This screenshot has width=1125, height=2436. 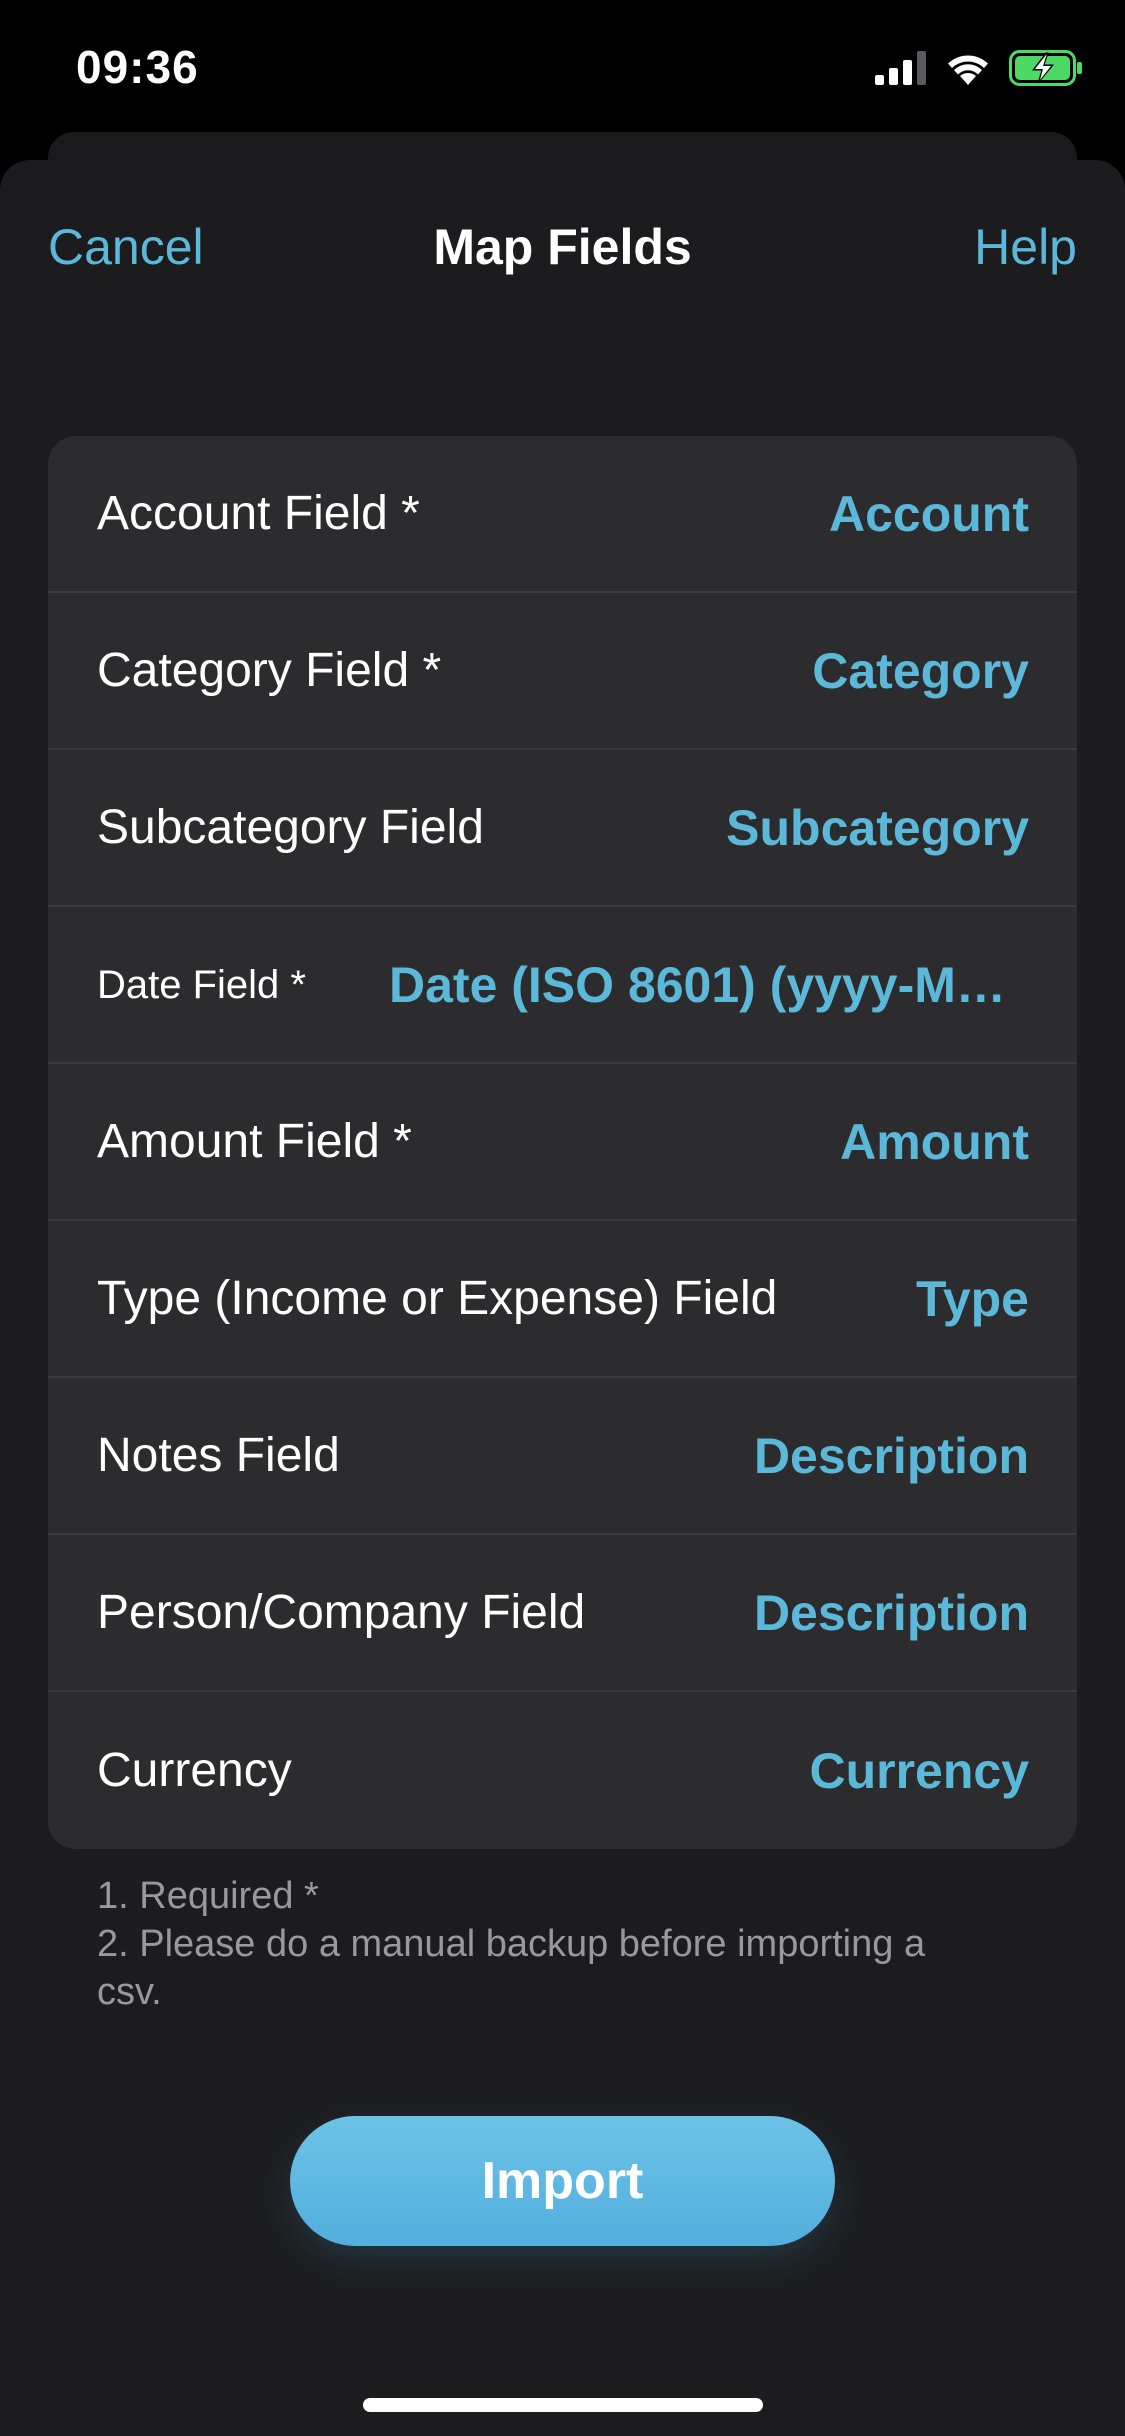 I want to click on home-indicator, so click(x=563, y=2405).